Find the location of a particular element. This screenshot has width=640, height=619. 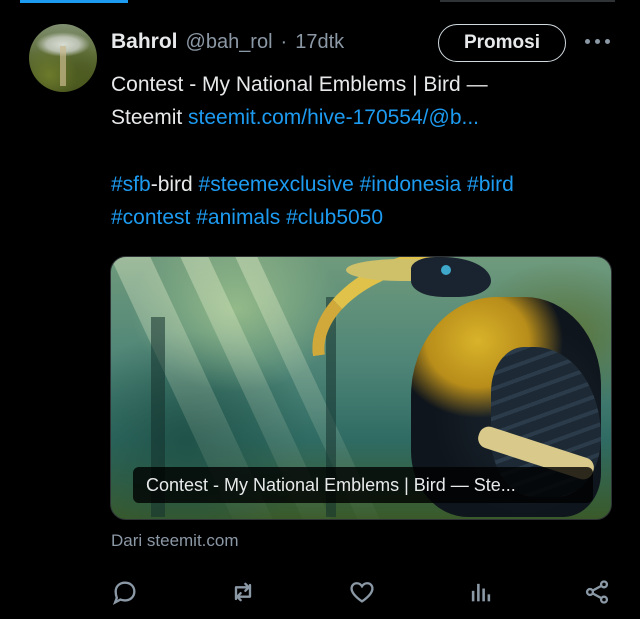

hornbill-eye is located at coordinates (446, 270).